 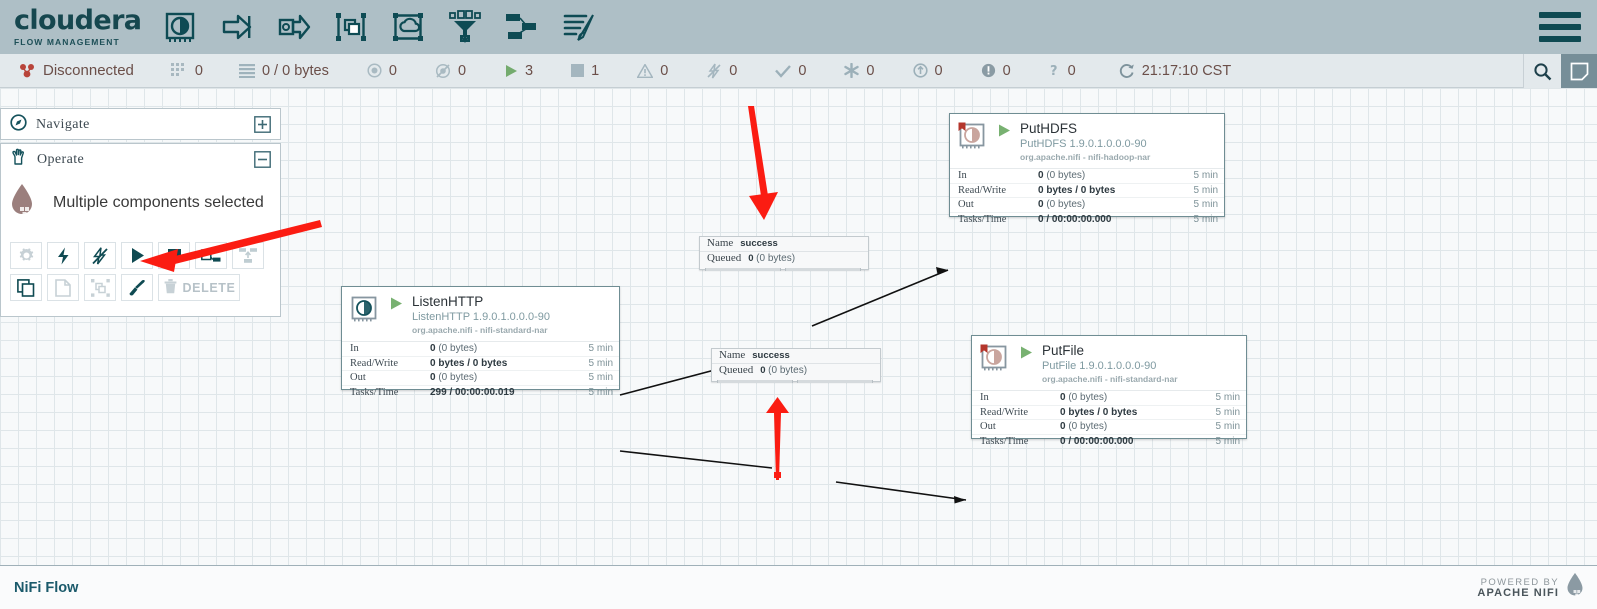 I want to click on stop-button, so click(x=174, y=255).